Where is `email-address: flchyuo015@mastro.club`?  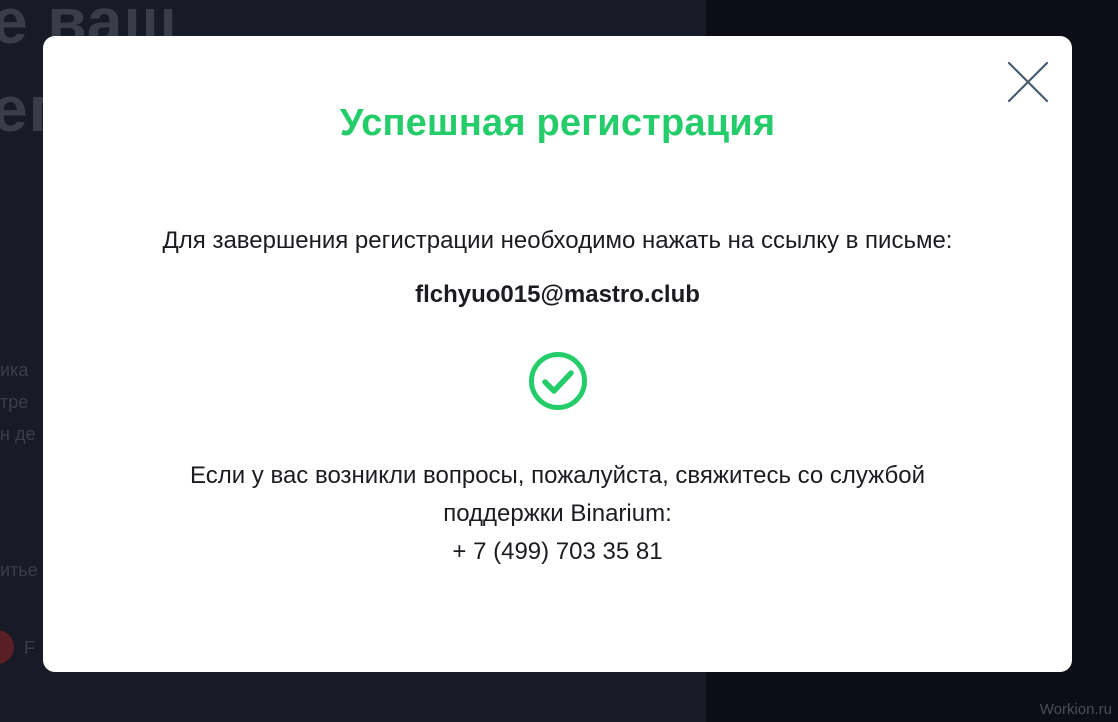
email-address: flchyuo015@mastro.club is located at coordinates (557, 294).